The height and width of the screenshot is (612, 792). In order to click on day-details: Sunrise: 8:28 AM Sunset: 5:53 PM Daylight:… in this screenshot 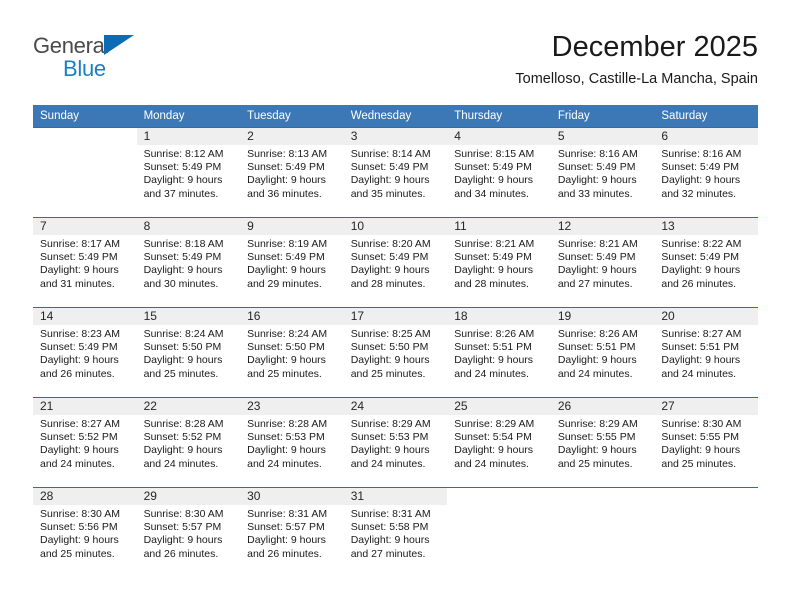, I will do `click(292, 443)`.